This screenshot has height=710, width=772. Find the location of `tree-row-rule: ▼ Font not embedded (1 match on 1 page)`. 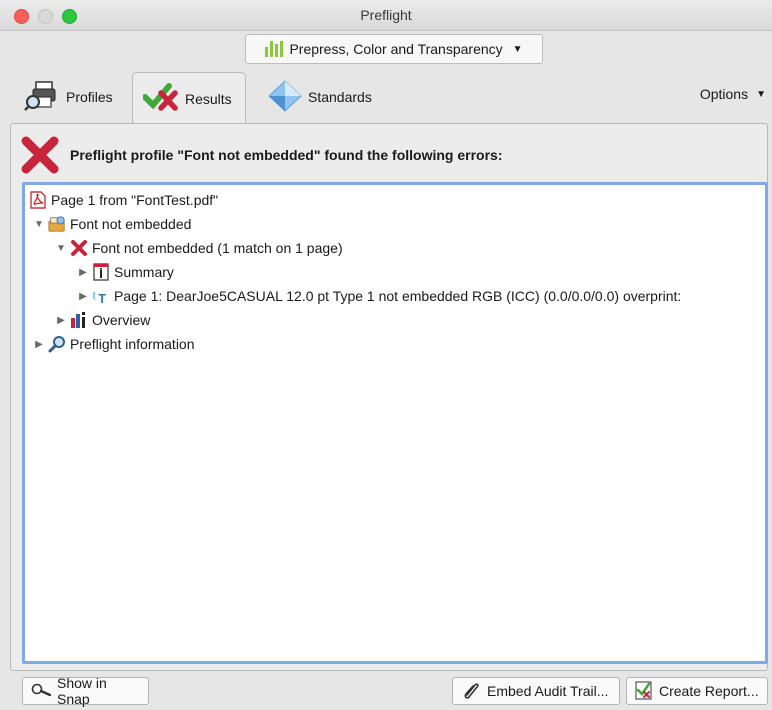

tree-row-rule: ▼ Font not embedded (1 match on 1 page) is located at coordinates (395, 248).